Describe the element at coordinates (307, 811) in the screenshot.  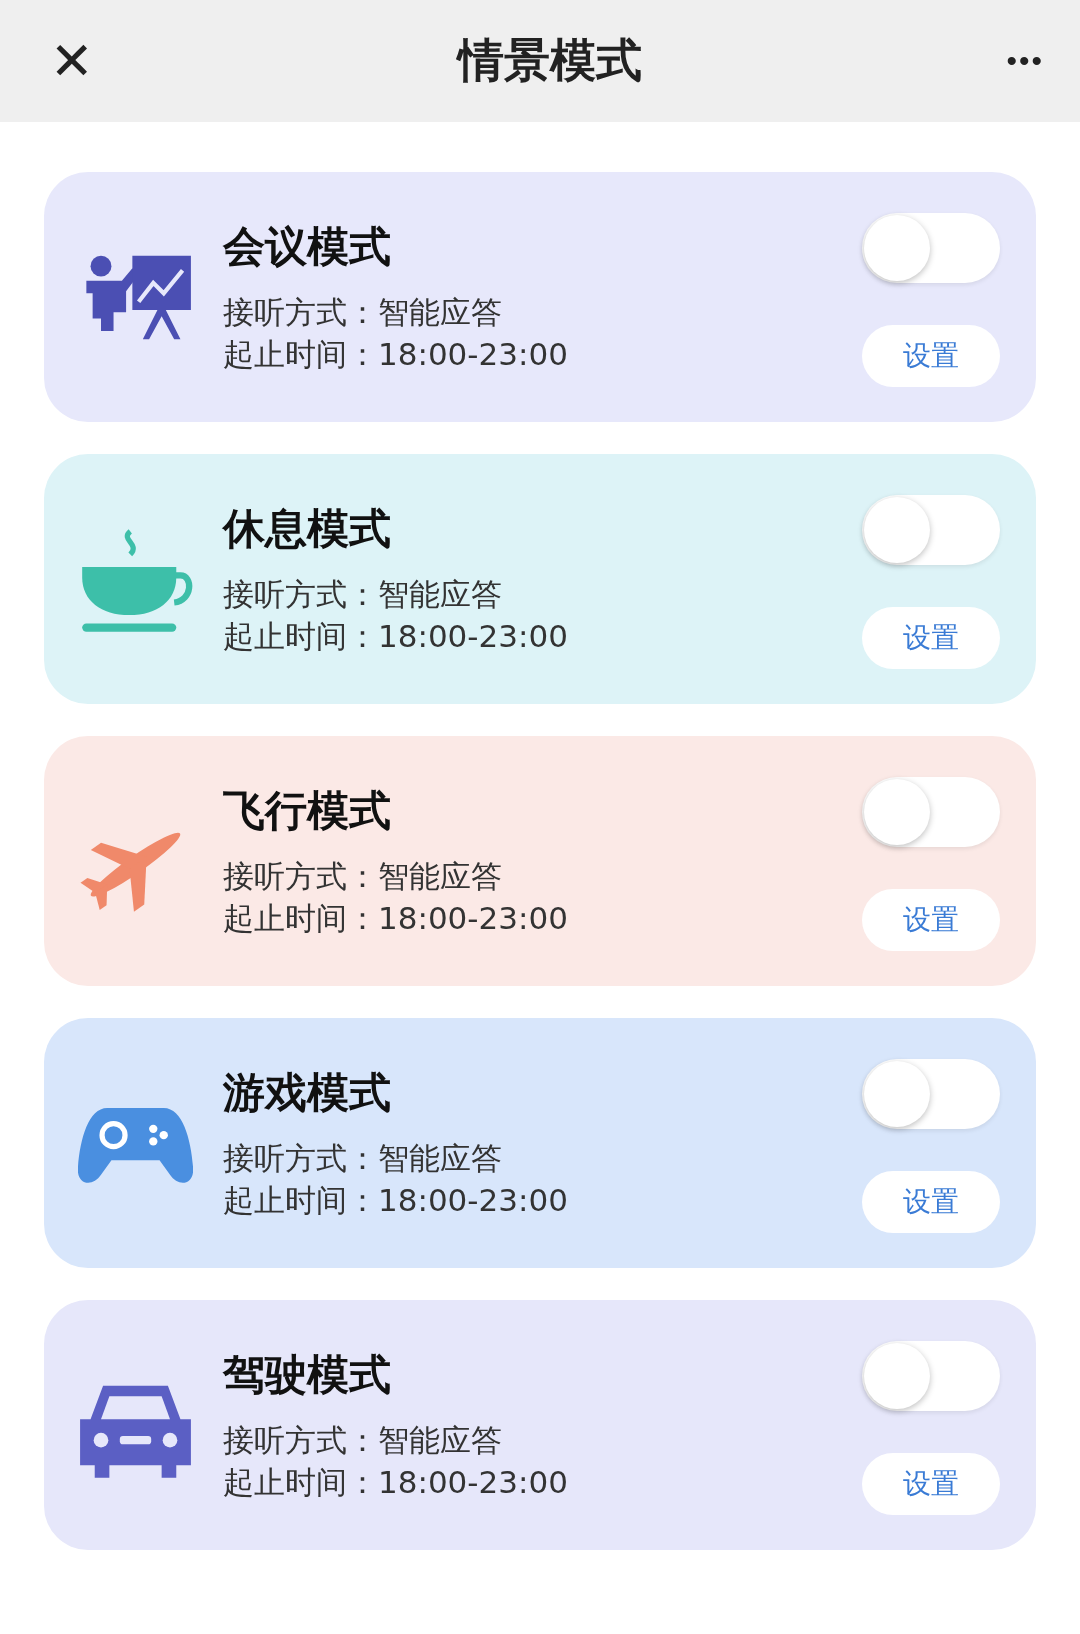
I see `mode-title: 飞行模式` at that location.